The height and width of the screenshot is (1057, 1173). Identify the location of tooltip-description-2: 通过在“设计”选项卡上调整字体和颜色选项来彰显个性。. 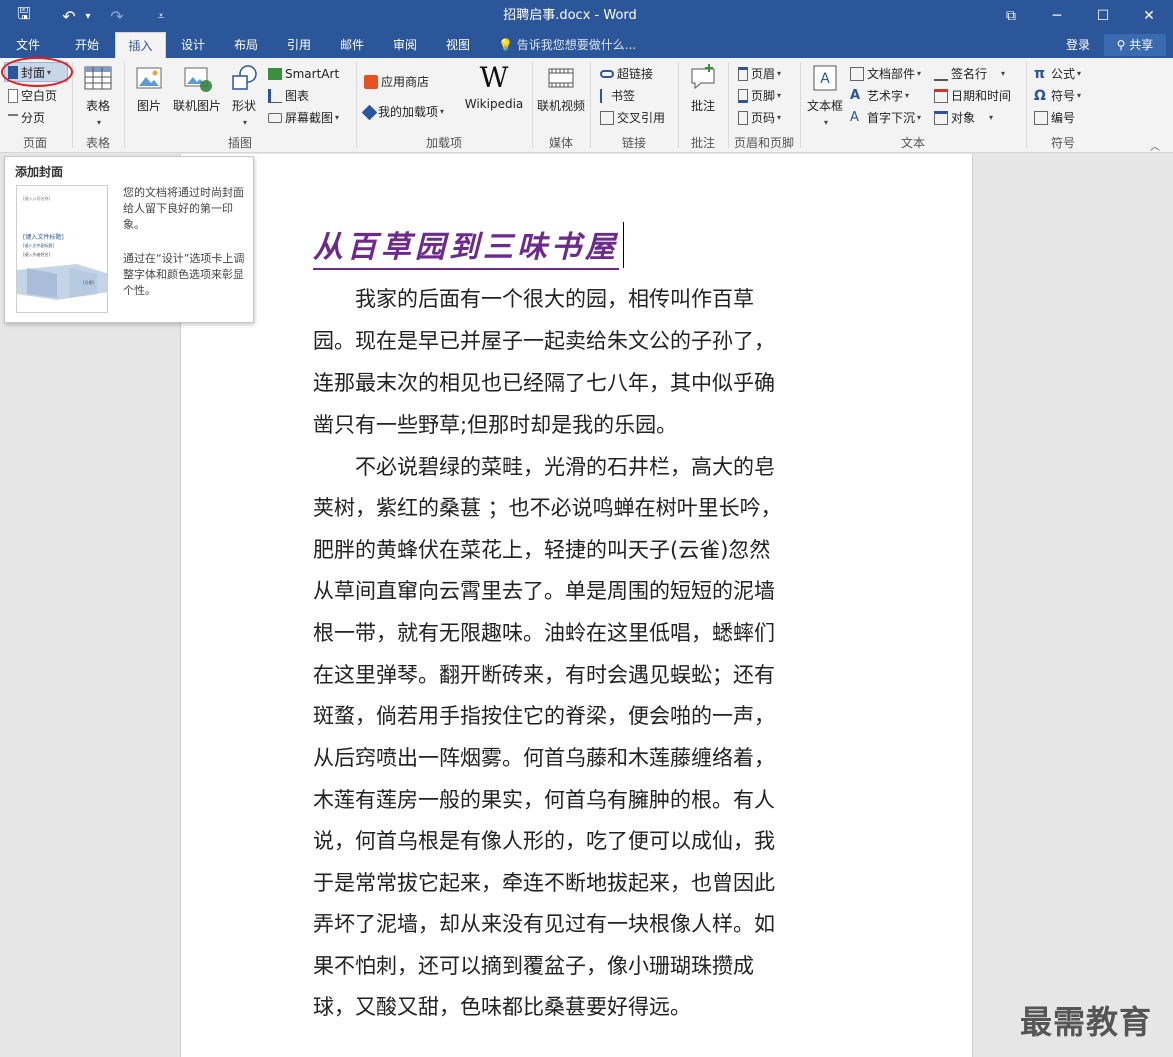
(184, 274).